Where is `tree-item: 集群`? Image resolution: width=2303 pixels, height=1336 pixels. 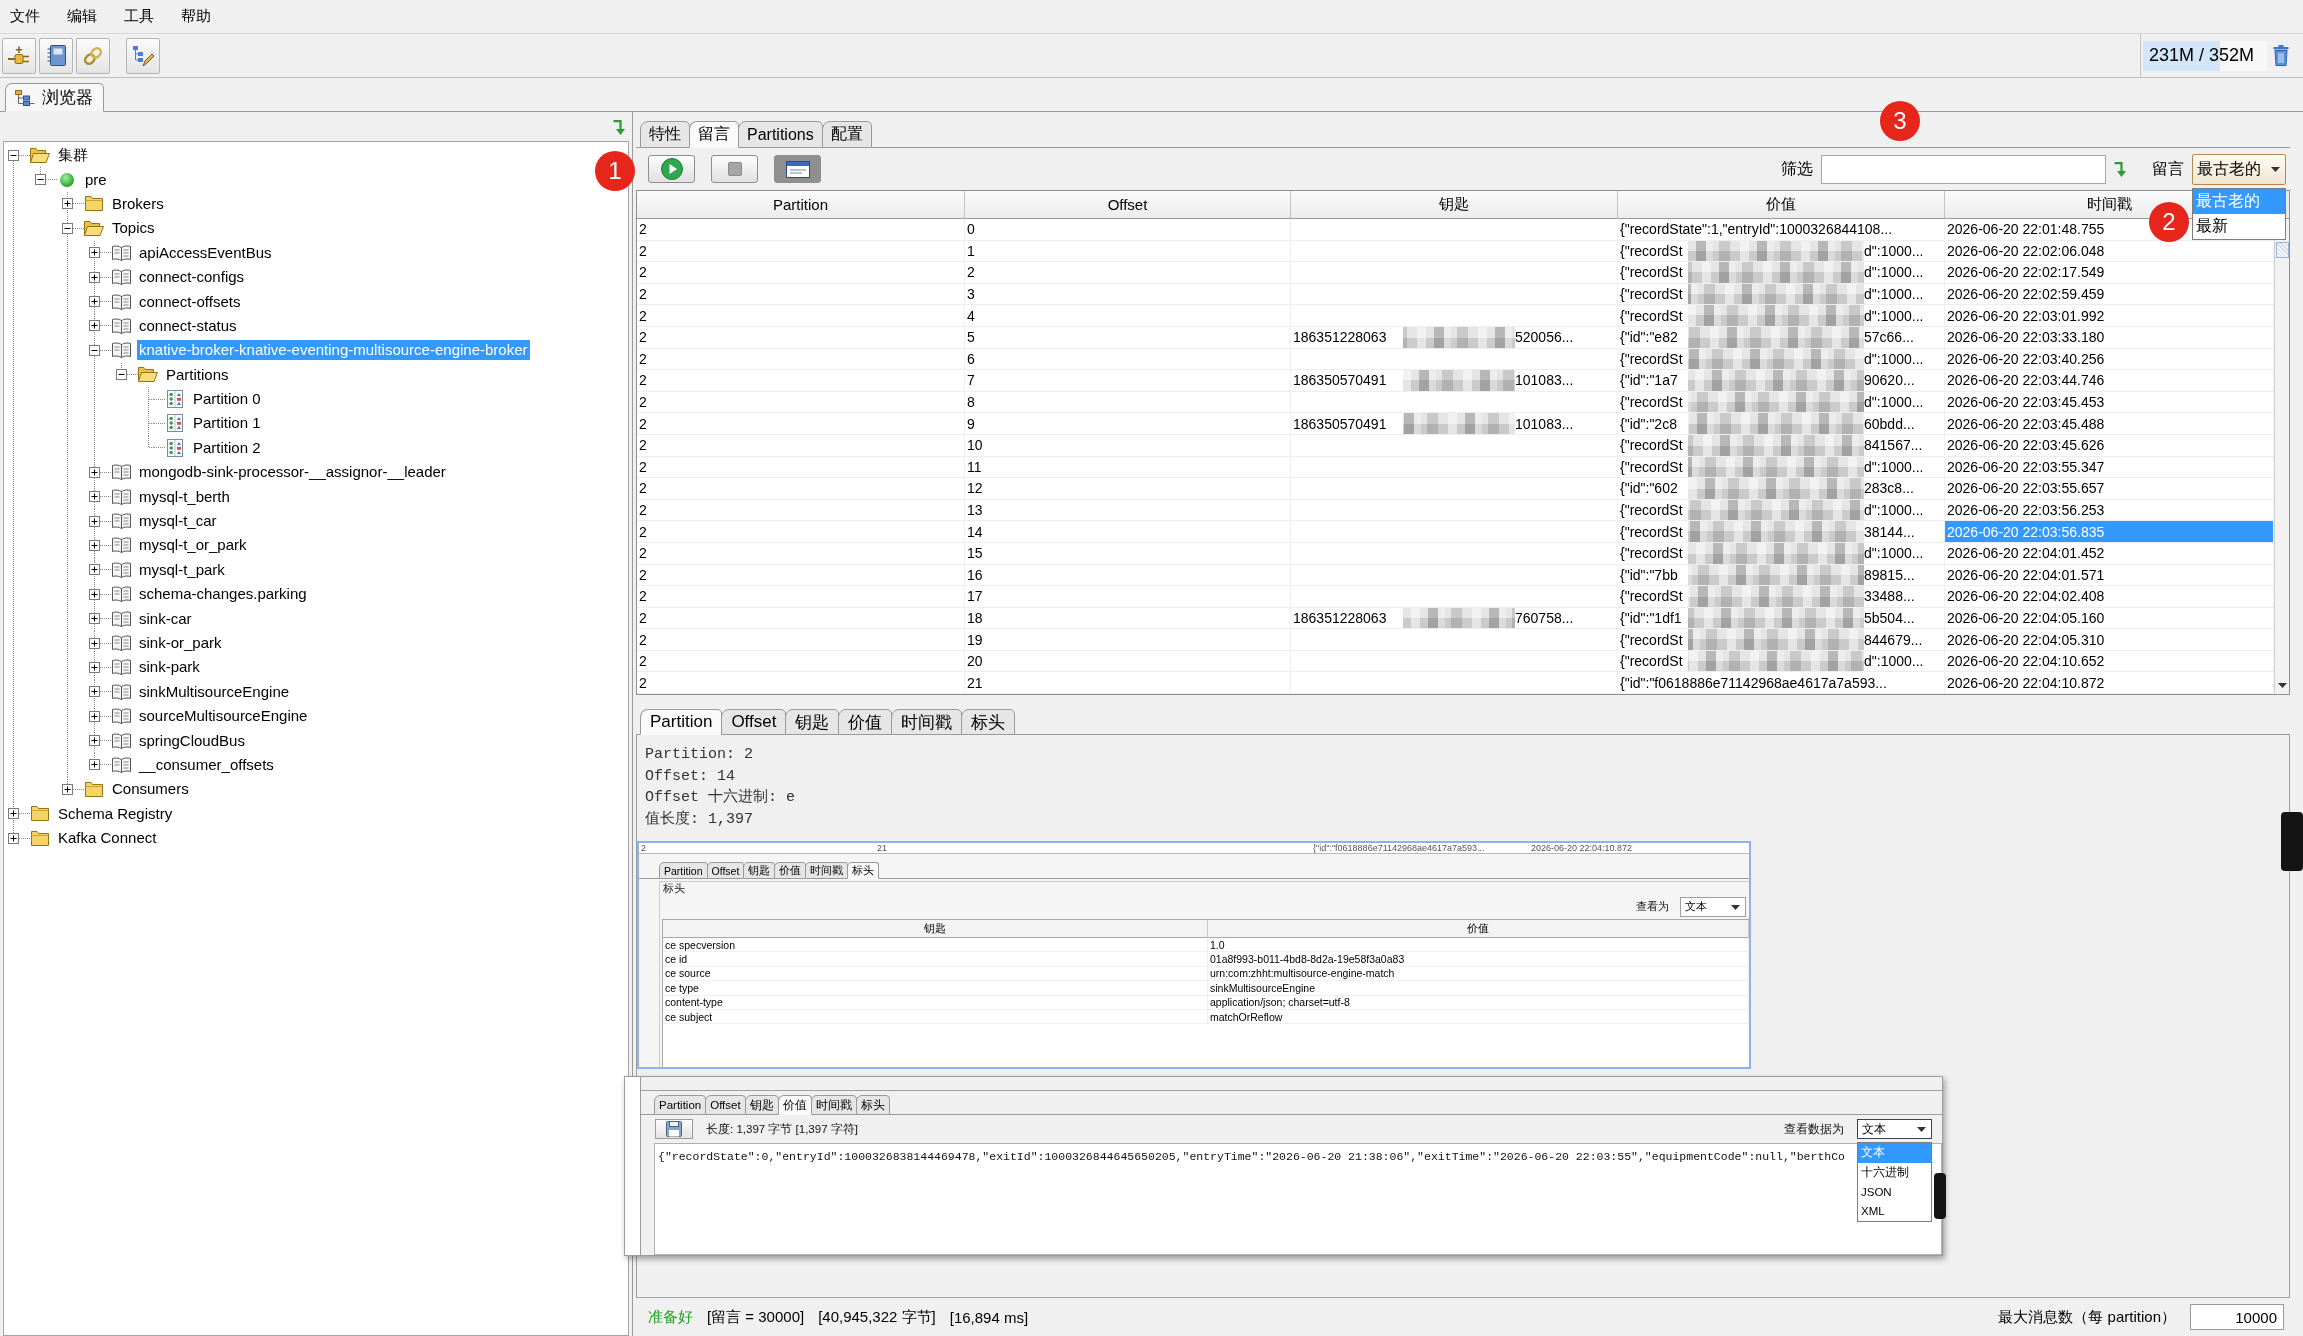 tree-item: 集群 is located at coordinates (73, 155).